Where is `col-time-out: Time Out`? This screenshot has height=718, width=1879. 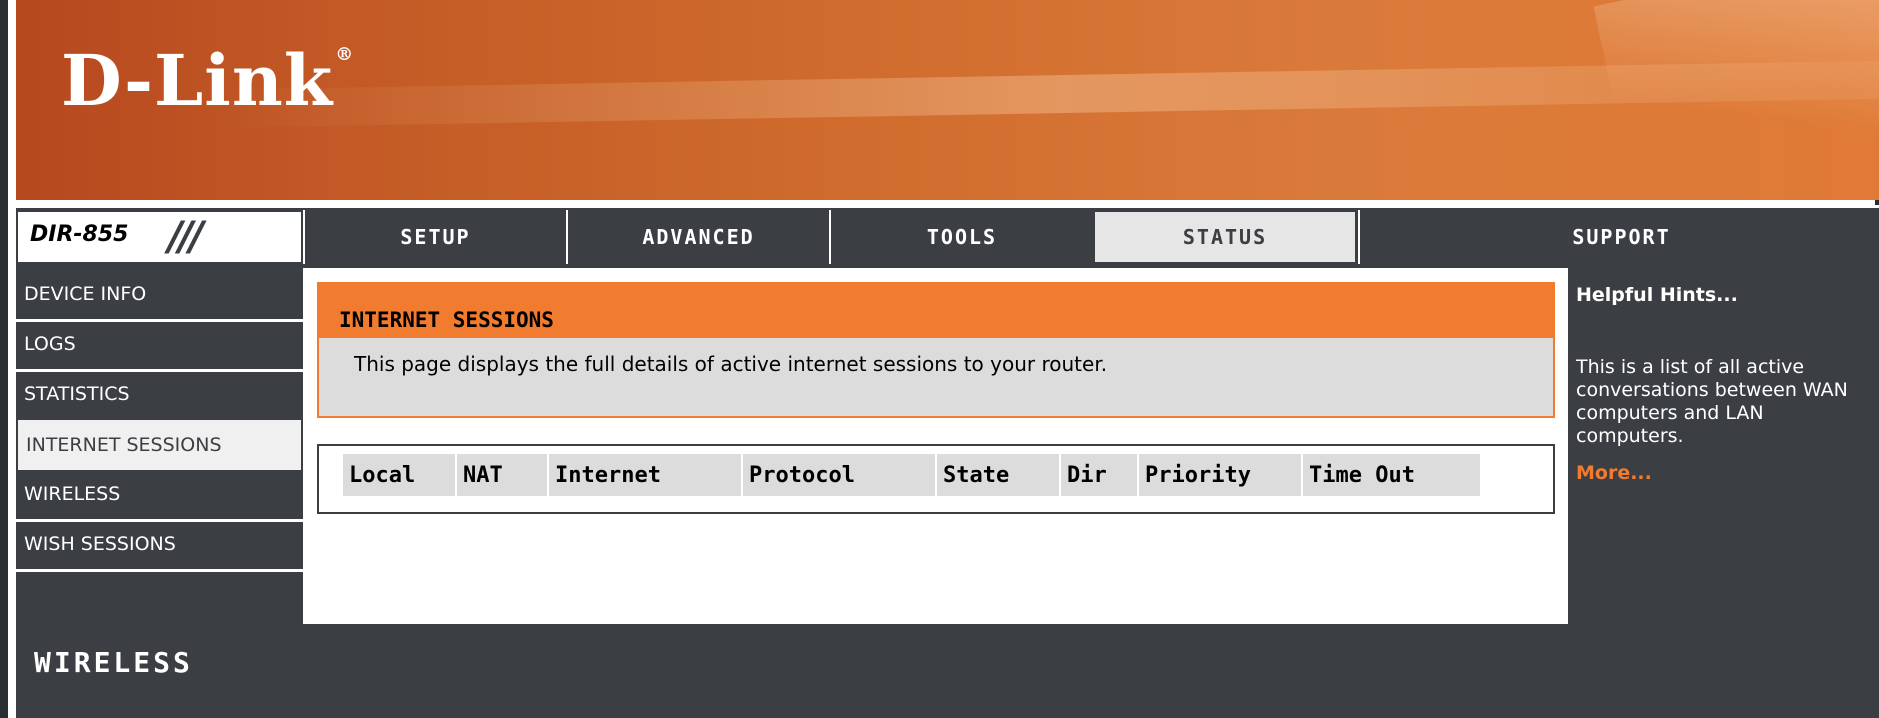
col-time-out: Time Out is located at coordinates (1391, 475).